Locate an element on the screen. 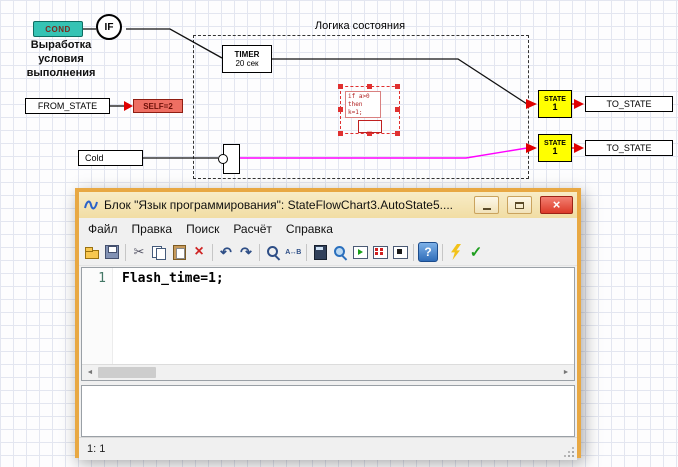 The image size is (678, 467). to-state2-block: TO_STATE is located at coordinates (629, 148).